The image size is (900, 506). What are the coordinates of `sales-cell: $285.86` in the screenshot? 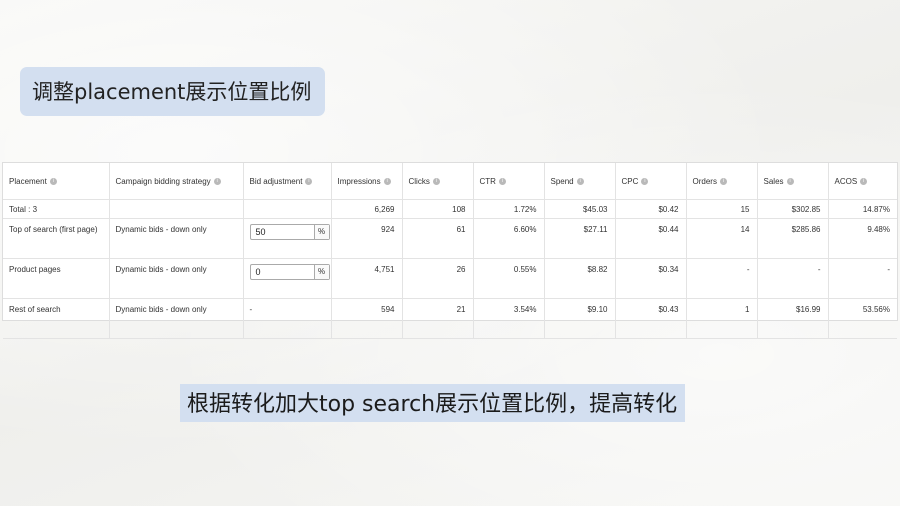 It's located at (793, 238).